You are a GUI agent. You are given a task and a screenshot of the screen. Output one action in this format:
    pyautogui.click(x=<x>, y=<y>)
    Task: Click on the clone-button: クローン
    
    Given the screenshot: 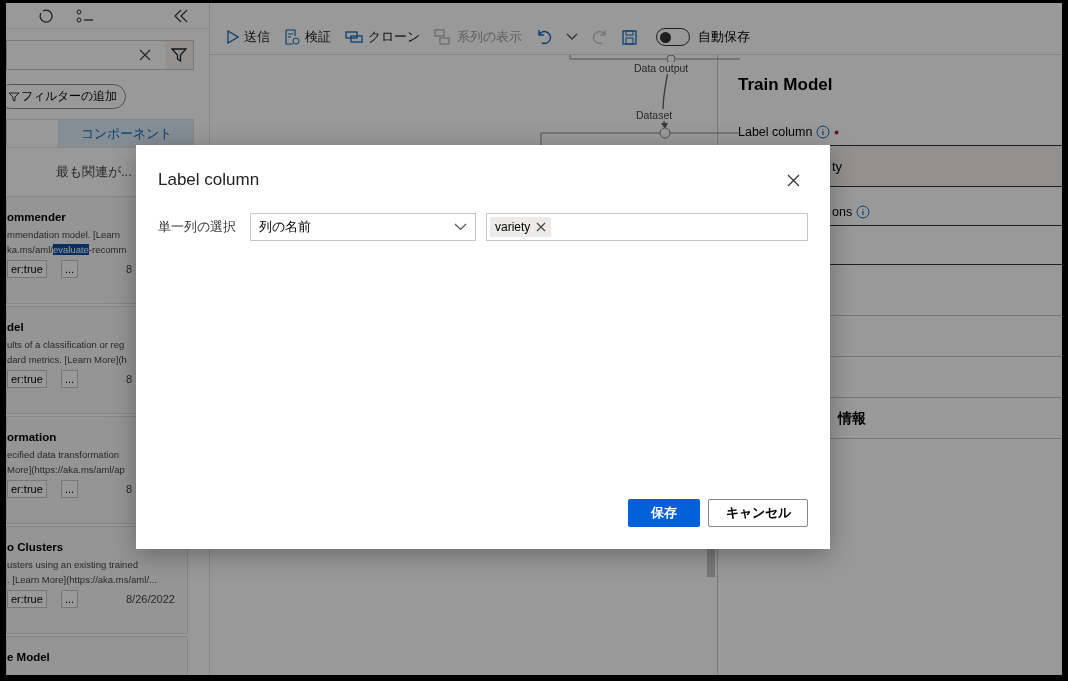 What is the action you would take?
    pyautogui.click(x=382, y=37)
    